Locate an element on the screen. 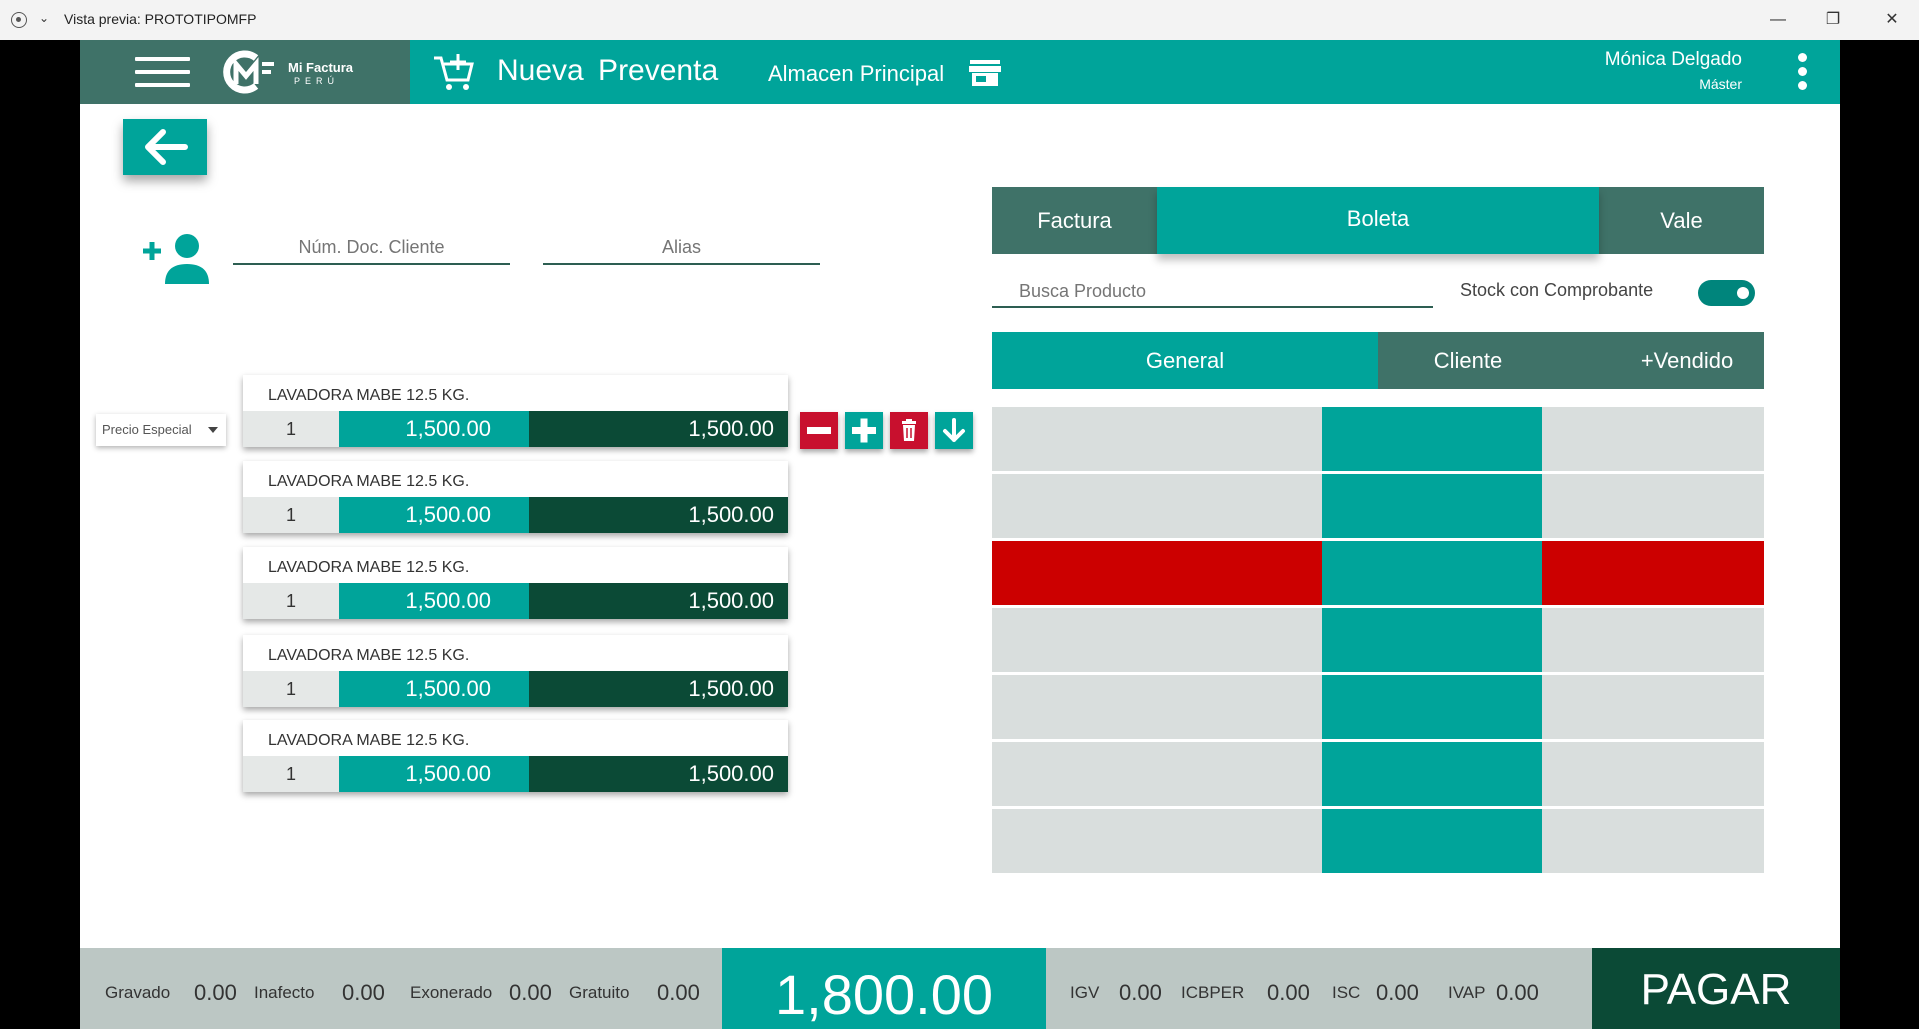  trash-icon is located at coordinates (909, 430).